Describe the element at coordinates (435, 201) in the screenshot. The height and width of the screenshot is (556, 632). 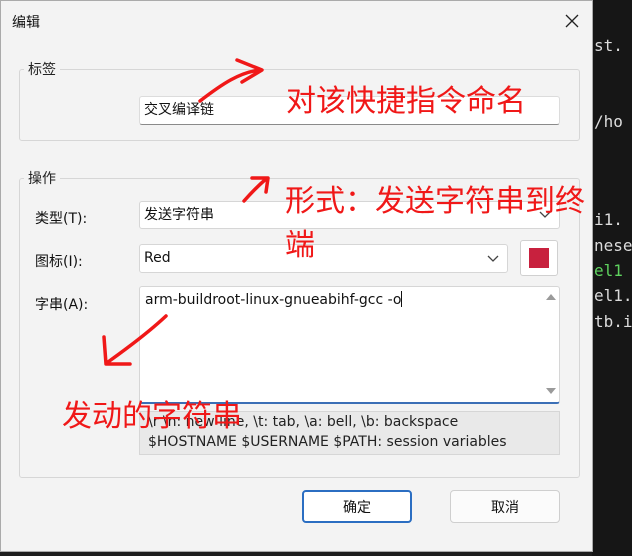
I see `annotation-send-string: 形式：发送字符串到终` at that location.